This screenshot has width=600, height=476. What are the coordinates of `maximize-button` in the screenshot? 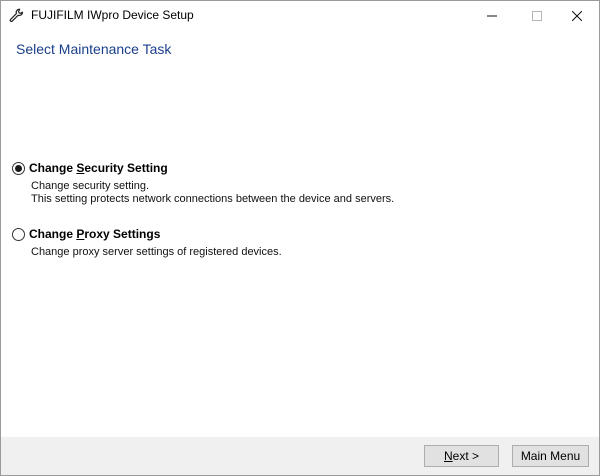 It's located at (536, 15).